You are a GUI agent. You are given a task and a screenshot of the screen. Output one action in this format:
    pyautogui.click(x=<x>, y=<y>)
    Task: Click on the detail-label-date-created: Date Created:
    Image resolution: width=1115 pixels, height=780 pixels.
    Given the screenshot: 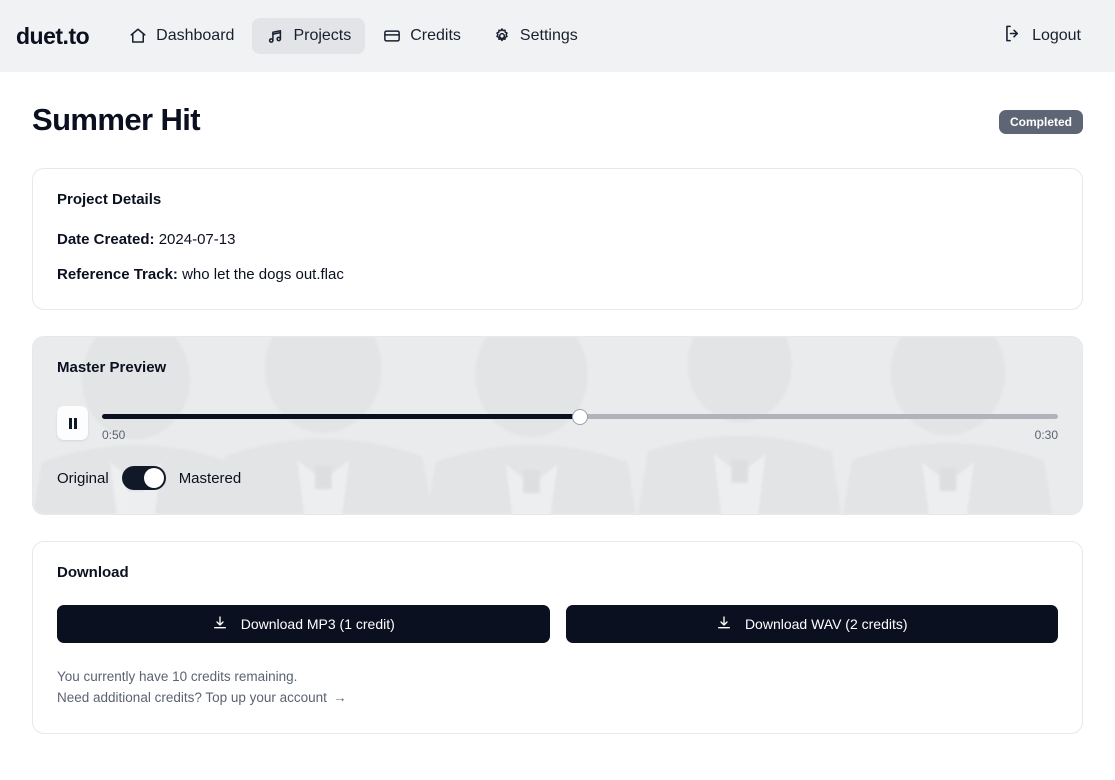 What is the action you would take?
    pyautogui.click(x=106, y=239)
    